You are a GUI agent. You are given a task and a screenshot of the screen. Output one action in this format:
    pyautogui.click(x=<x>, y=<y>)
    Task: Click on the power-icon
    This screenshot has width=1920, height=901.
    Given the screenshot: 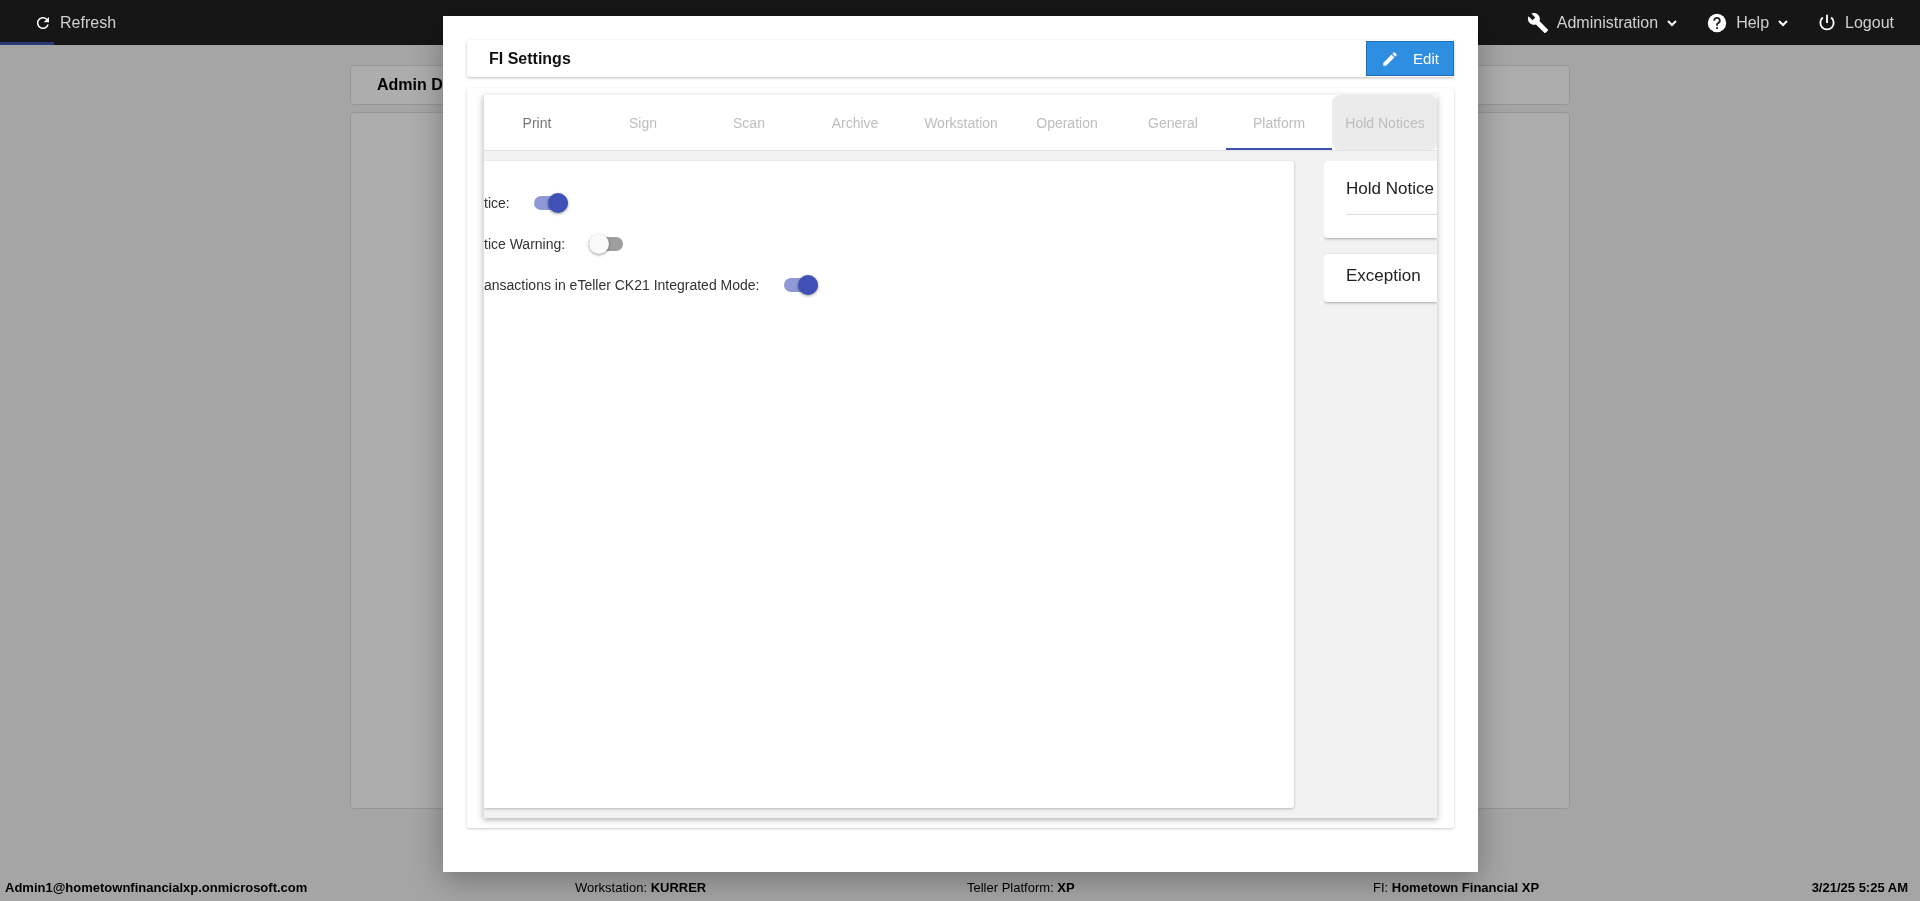 What is the action you would take?
    pyautogui.click(x=1827, y=22)
    